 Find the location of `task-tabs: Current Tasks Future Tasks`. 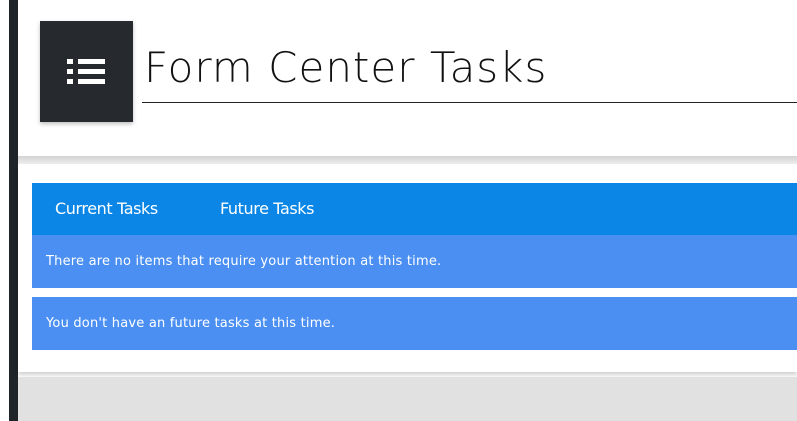

task-tabs: Current Tasks Future Tasks is located at coordinates (414, 209).